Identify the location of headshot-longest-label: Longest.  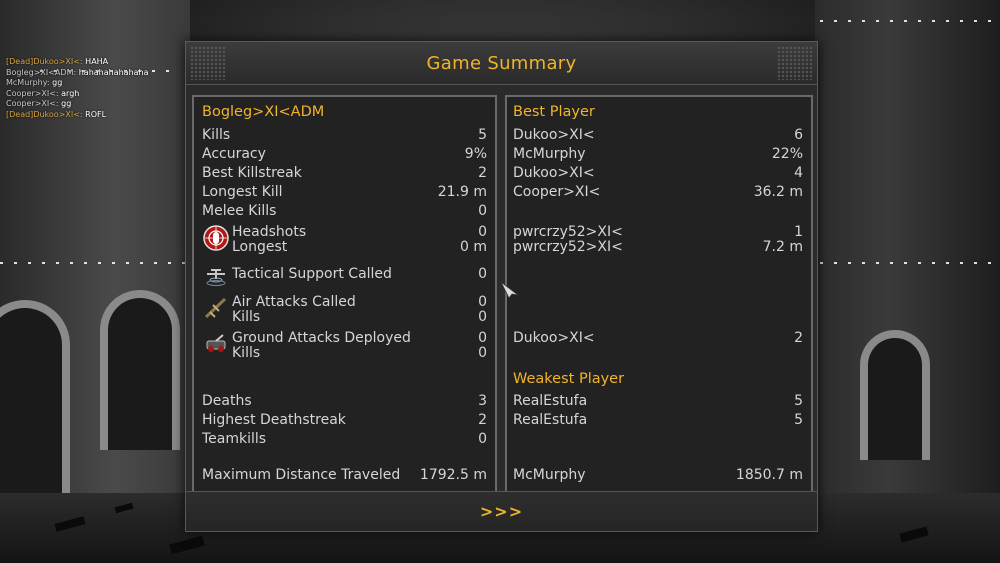
(260, 247).